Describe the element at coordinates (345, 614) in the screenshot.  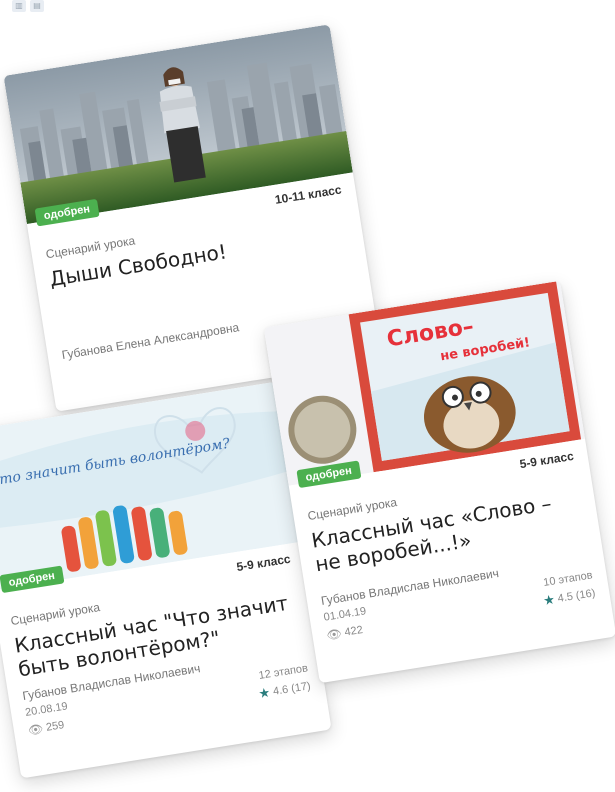
I see `date-label: 01.04.19` at that location.